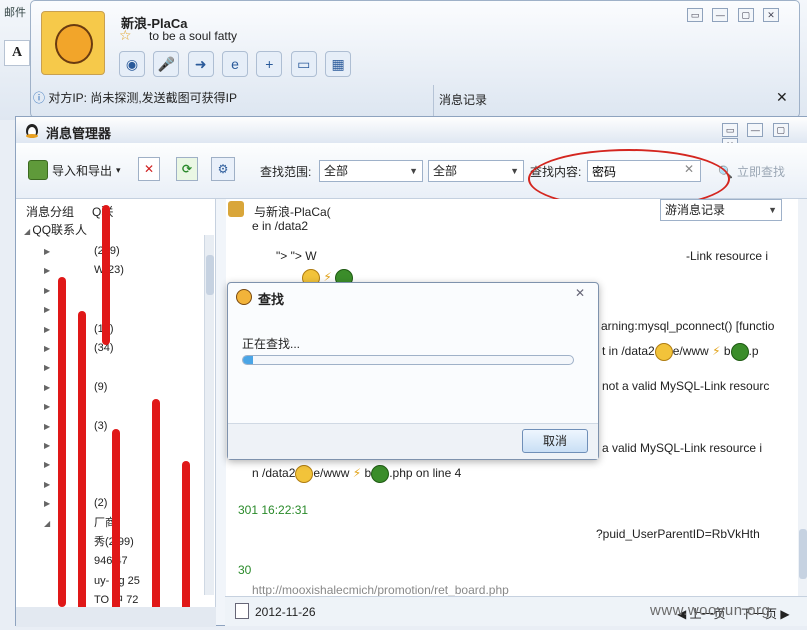 The height and width of the screenshot is (630, 807). Describe the element at coordinates (132, 64) in the screenshot. I see `video-call-icon: ◉` at that location.